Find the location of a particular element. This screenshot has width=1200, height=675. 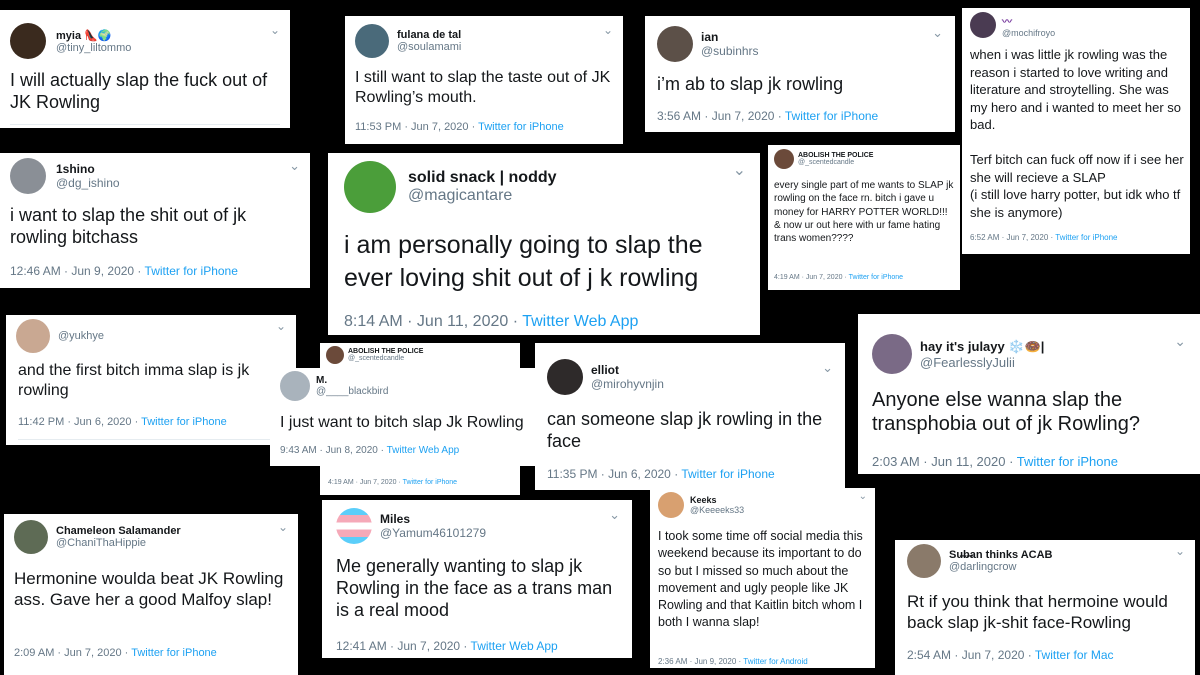

handle: @FearlesslyJulii is located at coordinates (982, 362).